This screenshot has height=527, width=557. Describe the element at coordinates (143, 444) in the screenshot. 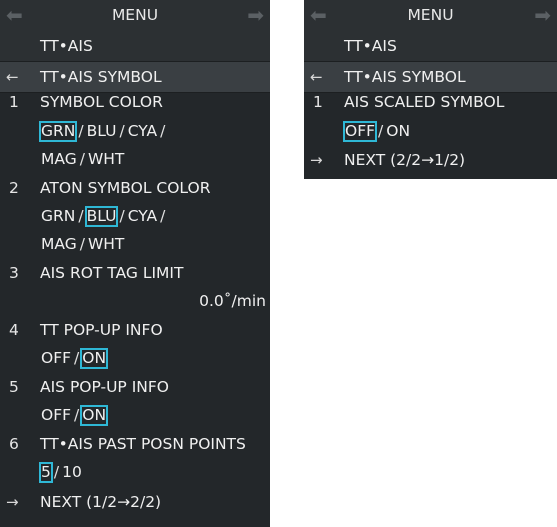

I see `item-label: TT•AIS PAST POSN POINTS` at that location.